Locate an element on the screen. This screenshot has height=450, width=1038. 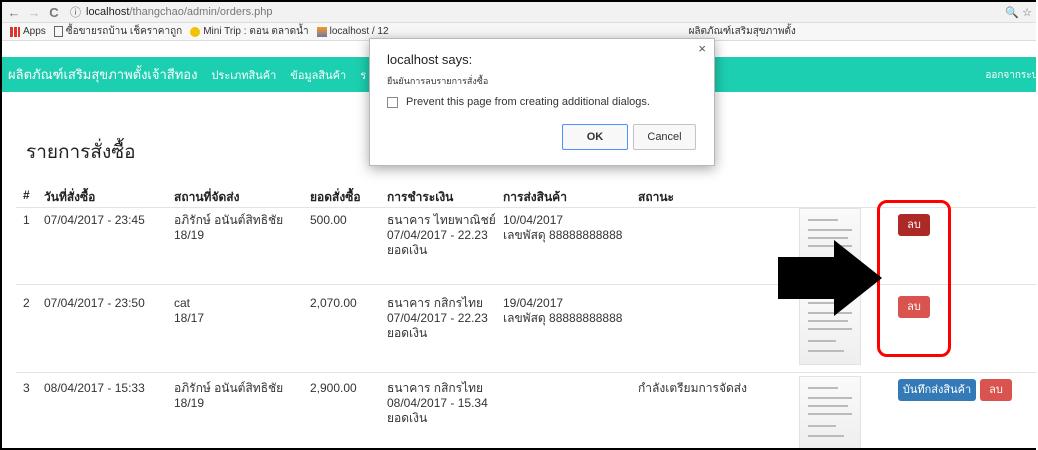
order-num: 1 is located at coordinates (26, 220).